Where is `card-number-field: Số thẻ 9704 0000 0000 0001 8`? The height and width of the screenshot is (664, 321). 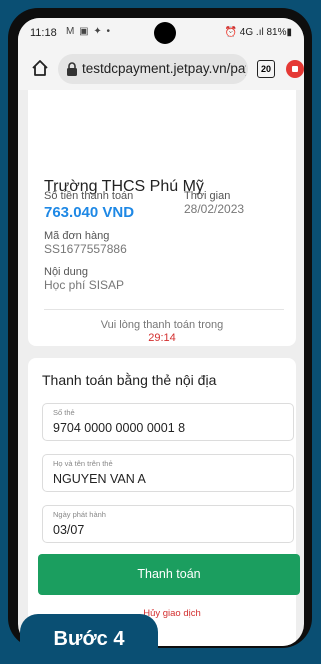 card-number-field: Số thẻ 9704 0000 0000 0001 8 is located at coordinates (168, 422).